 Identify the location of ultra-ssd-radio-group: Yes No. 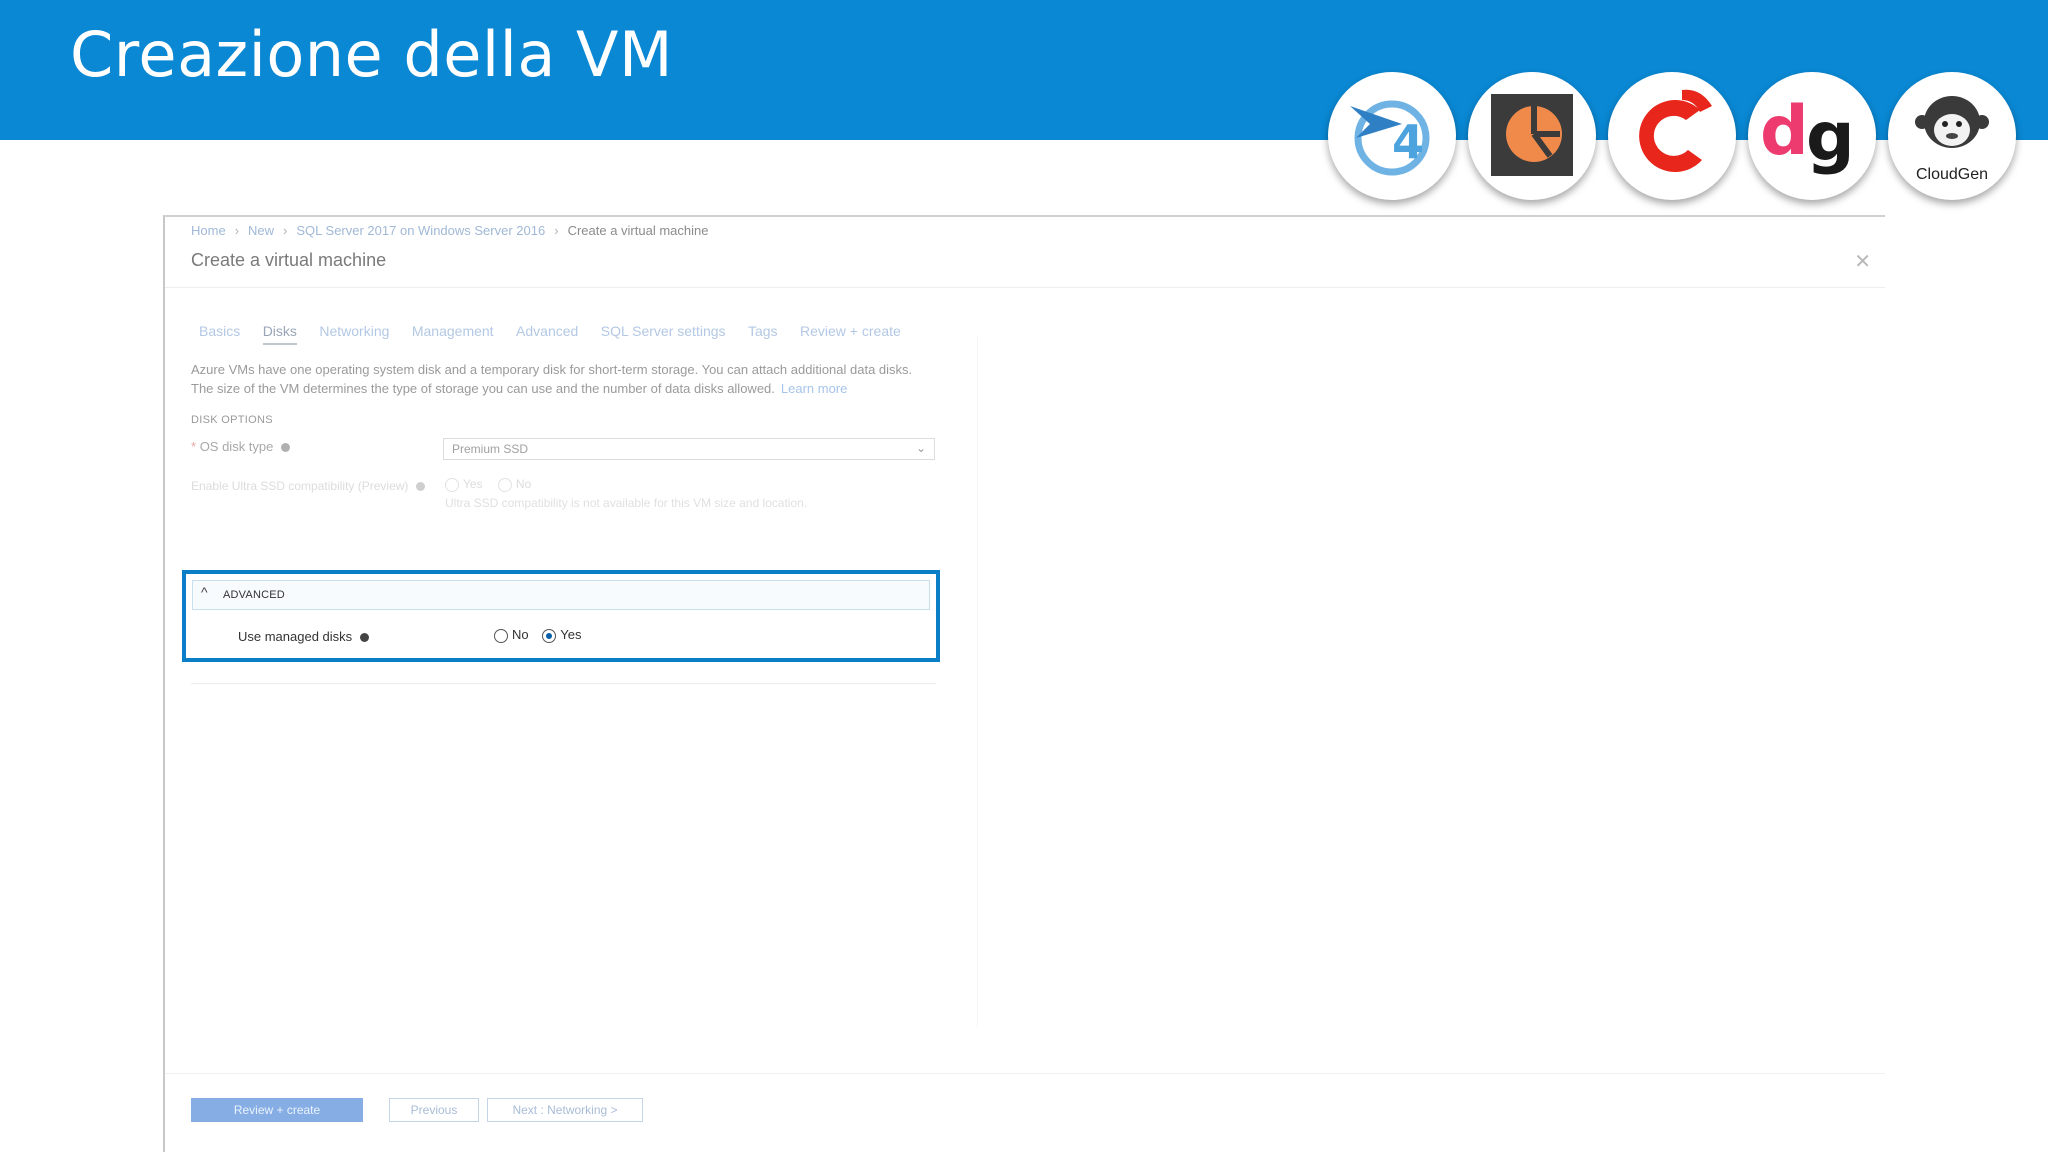
(488, 484).